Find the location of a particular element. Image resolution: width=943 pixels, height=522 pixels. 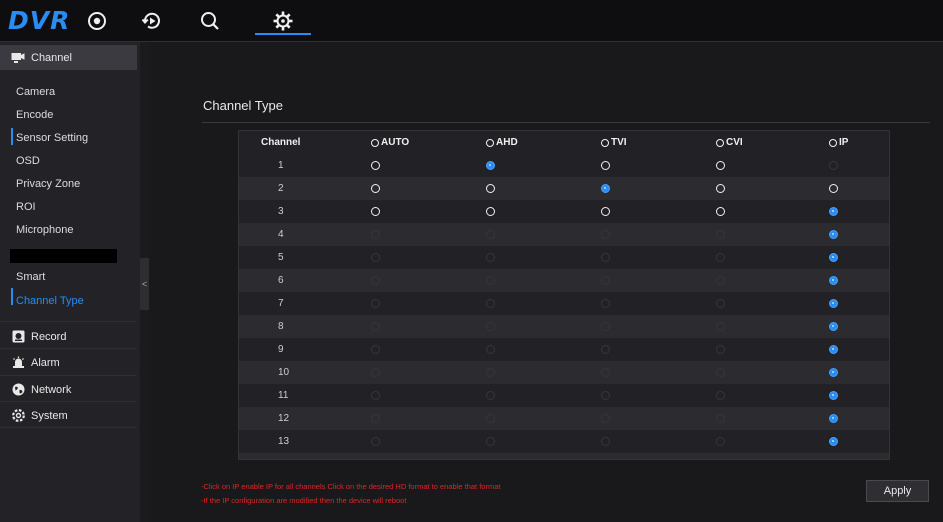

channel-13-ip-cell is located at coordinates (833, 441).